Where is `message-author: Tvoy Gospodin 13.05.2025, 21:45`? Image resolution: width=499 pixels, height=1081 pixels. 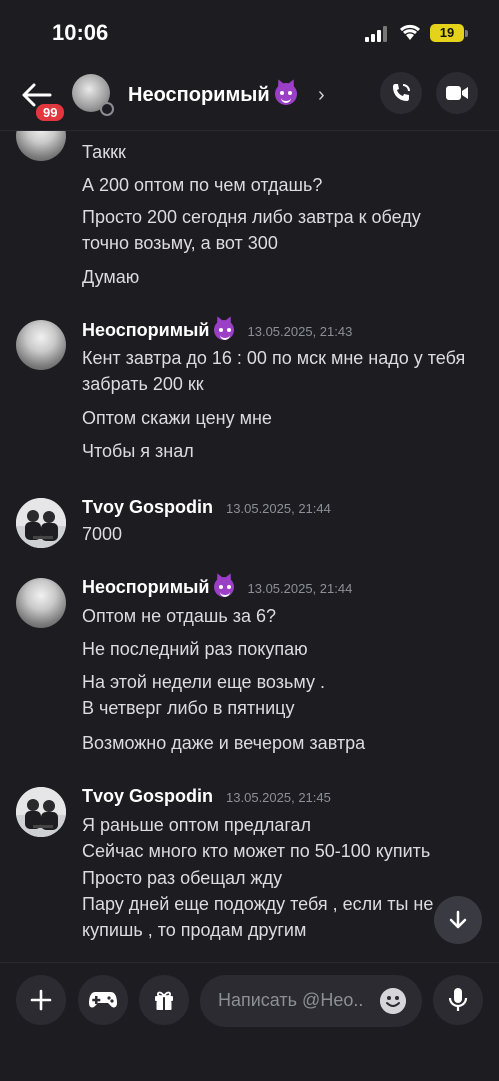 message-author: Tvoy Gospodin 13.05.2025, 21:45 is located at coordinates (206, 796).